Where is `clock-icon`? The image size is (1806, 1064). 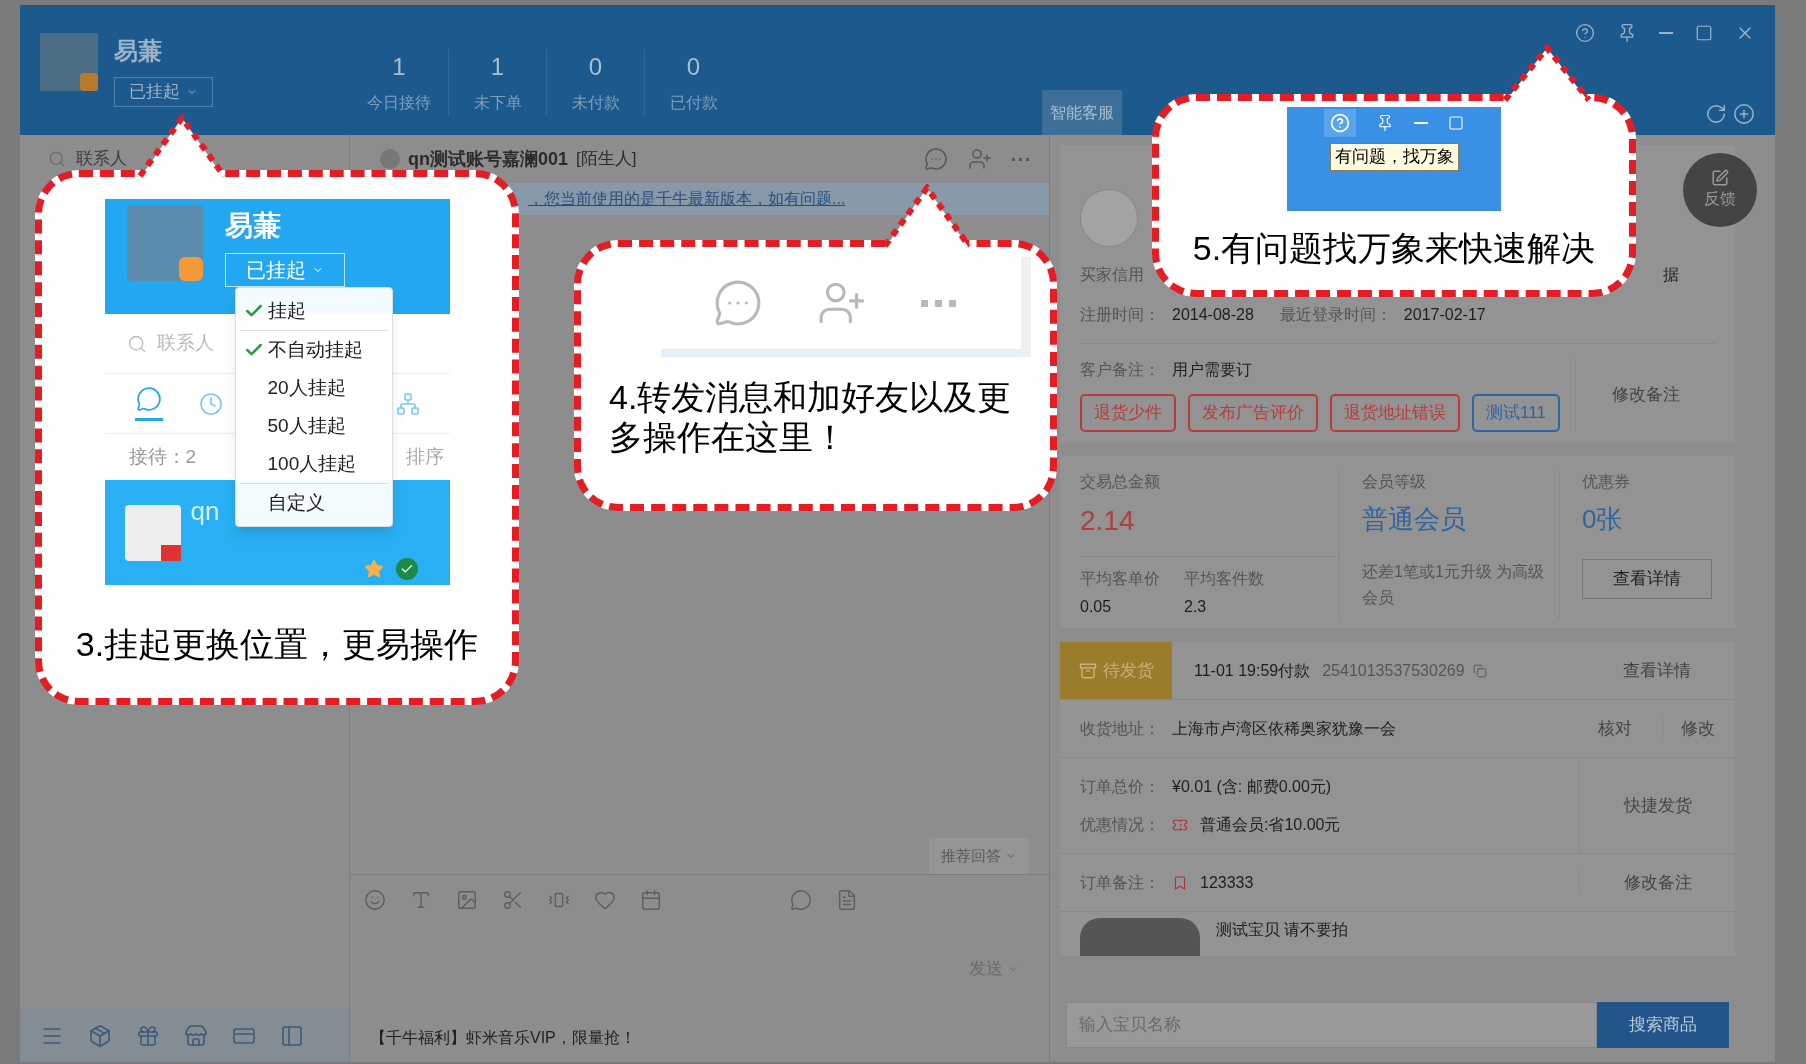
clock-icon is located at coordinates (210, 403).